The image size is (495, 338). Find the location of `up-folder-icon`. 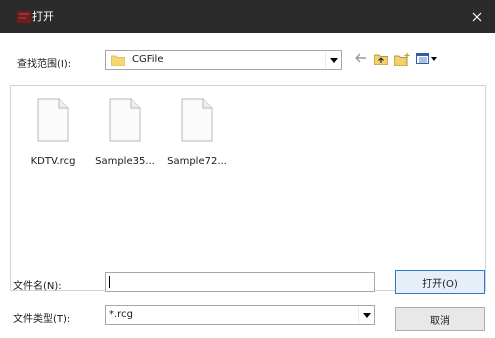

up-folder-icon is located at coordinates (381, 59).